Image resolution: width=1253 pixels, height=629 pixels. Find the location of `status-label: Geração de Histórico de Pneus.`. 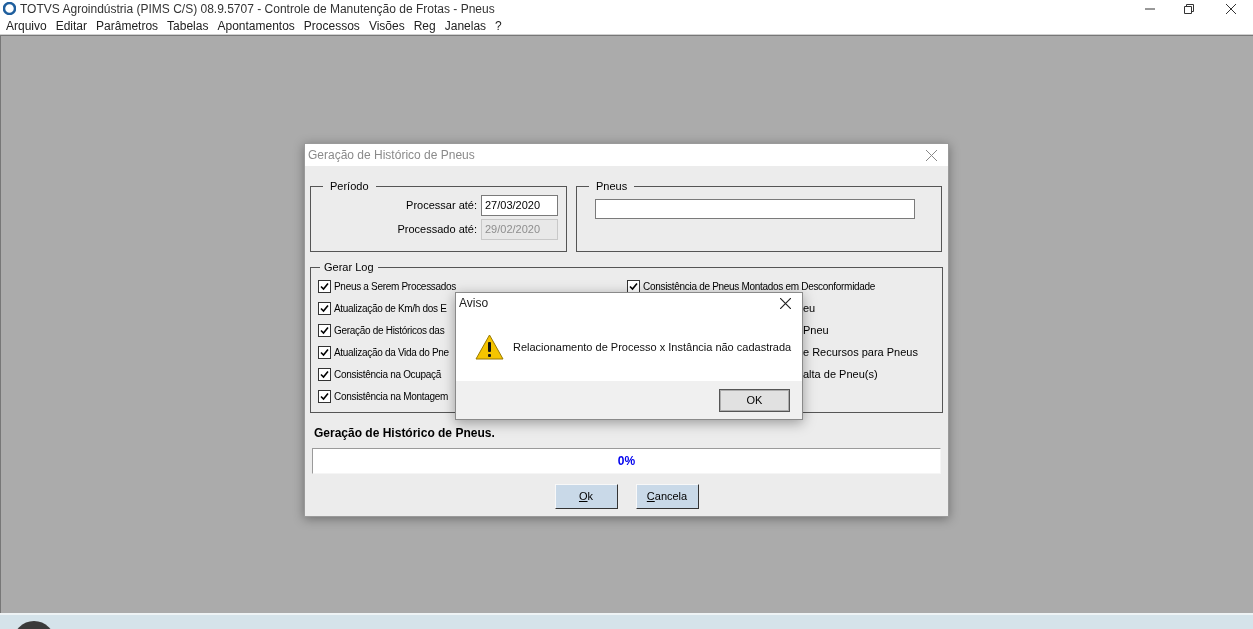

status-label: Geração de Histórico de Pneus. is located at coordinates (405, 433).